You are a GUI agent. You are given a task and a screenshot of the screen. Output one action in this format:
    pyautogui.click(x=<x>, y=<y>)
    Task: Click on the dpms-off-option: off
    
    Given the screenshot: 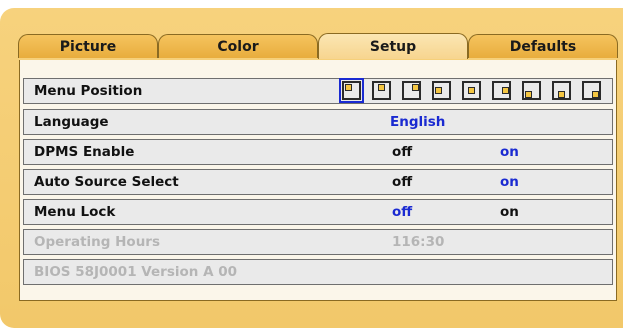 What is the action you would take?
    pyautogui.click(x=402, y=152)
    